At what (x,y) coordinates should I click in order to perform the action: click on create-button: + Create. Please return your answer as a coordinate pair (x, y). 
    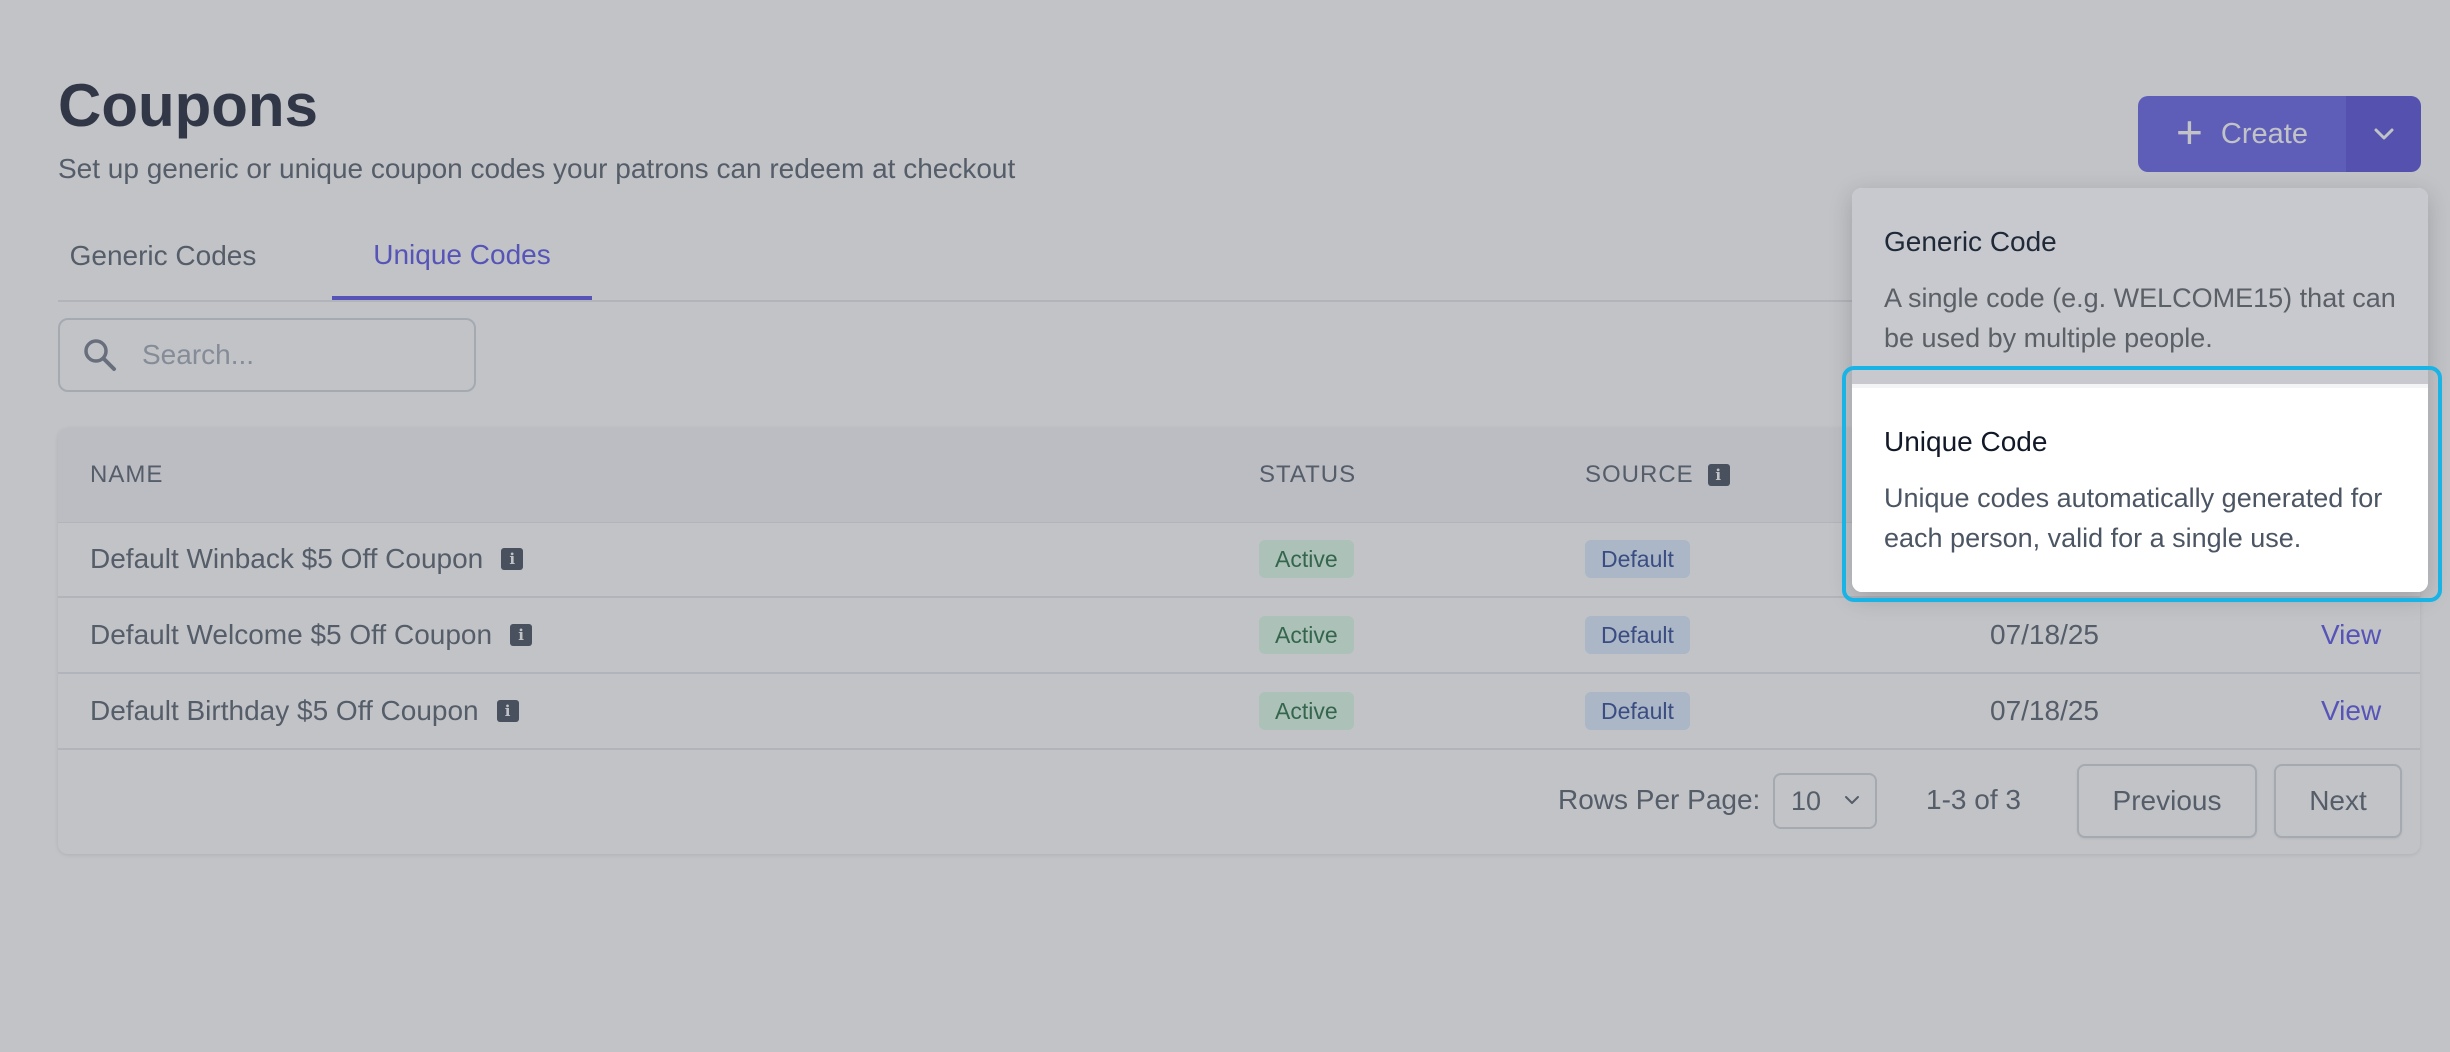
    Looking at the image, I should click on (2242, 134).